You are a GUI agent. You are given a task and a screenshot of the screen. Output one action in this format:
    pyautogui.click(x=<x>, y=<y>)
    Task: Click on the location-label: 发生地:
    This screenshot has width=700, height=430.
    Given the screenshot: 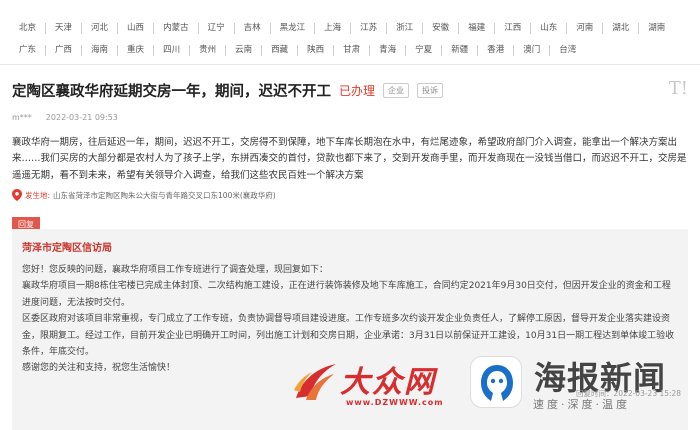 What is the action you would take?
    pyautogui.click(x=38, y=195)
    